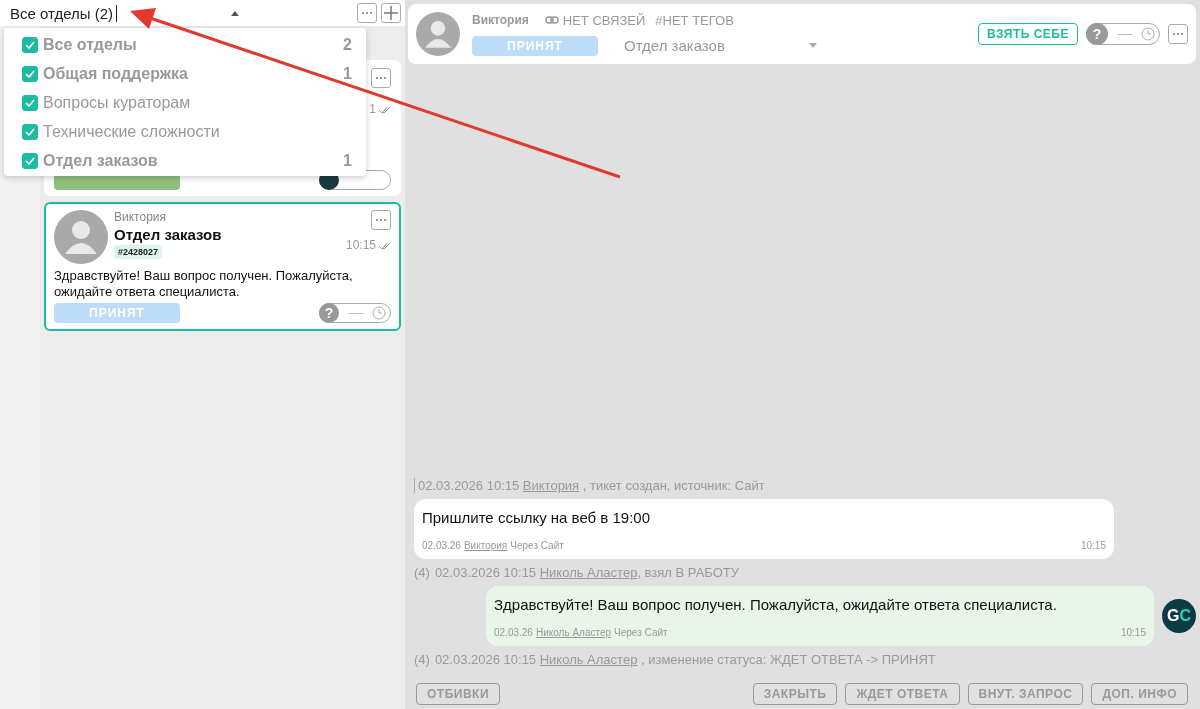 The width and height of the screenshot is (1200, 709). Describe the element at coordinates (360, 245) in the screenshot. I see `ticket-time: 10:15` at that location.